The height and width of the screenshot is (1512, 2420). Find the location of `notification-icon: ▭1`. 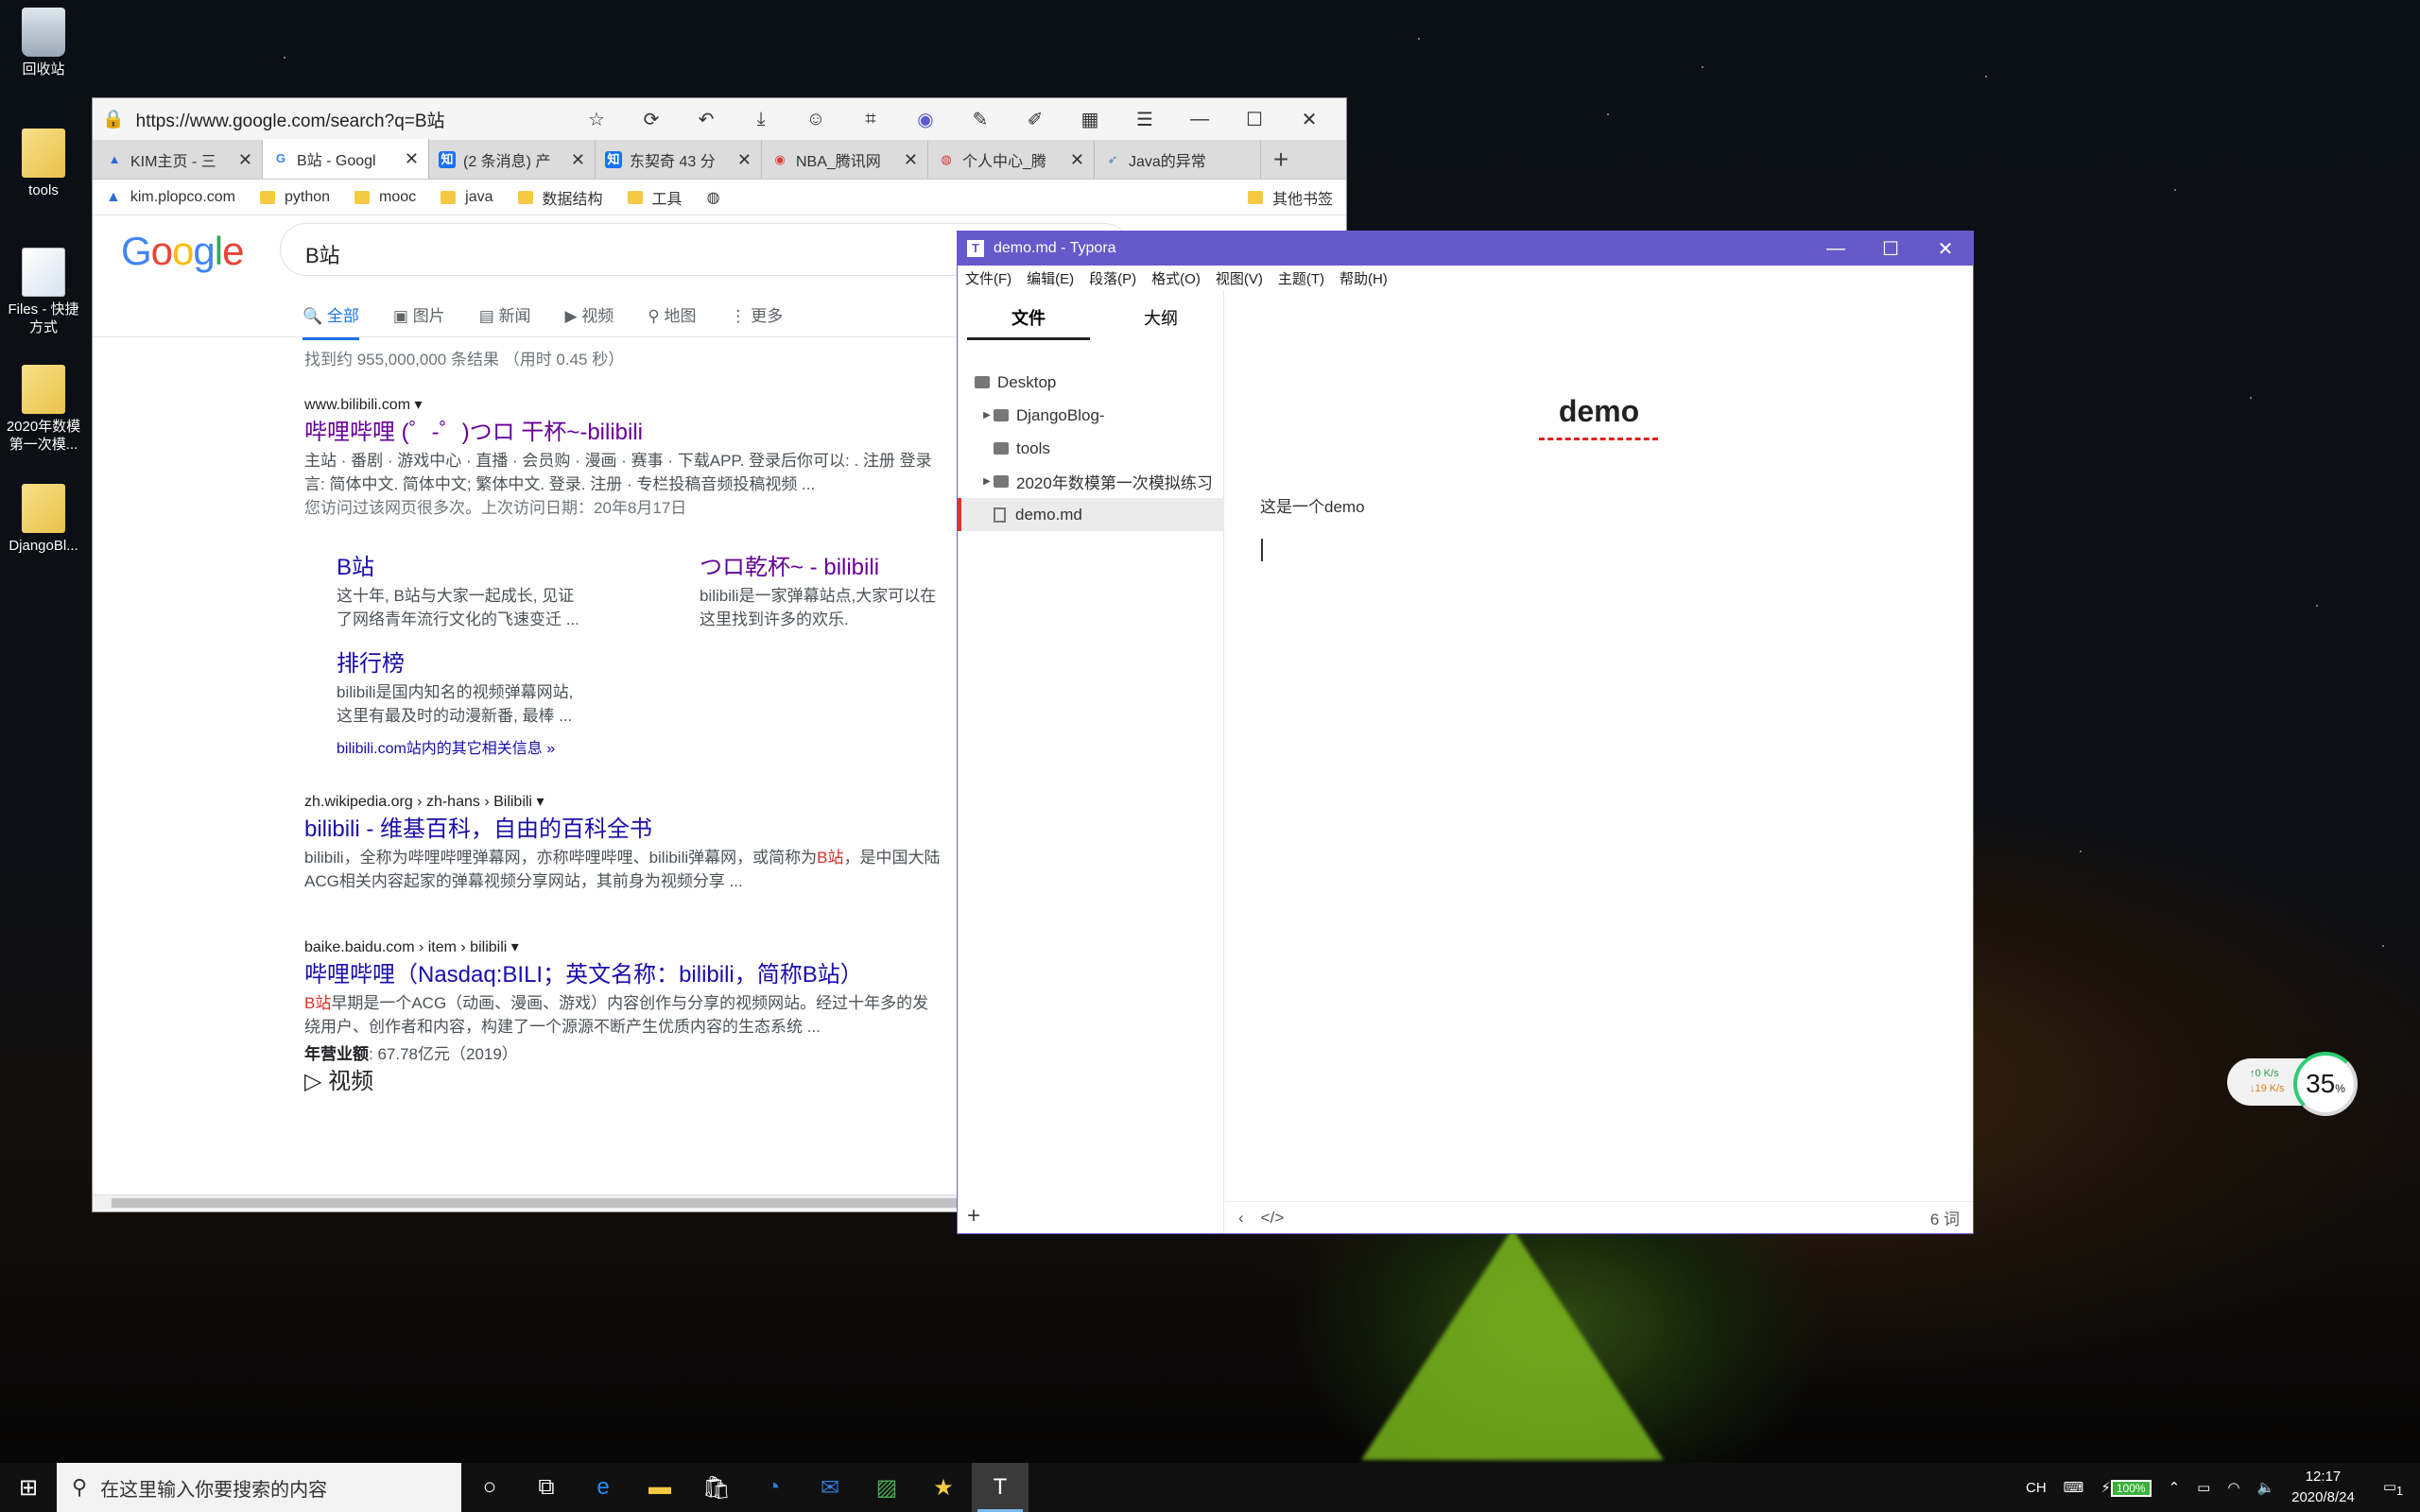

notification-icon: ▭1 is located at coordinates (2393, 1488).